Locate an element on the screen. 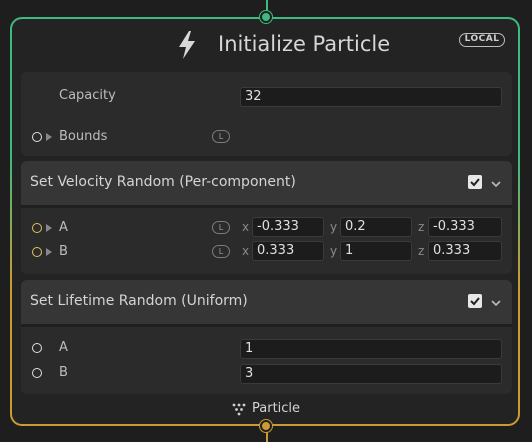 The height and width of the screenshot is (442, 532). velocity-b-x-label: x is located at coordinates (246, 251).